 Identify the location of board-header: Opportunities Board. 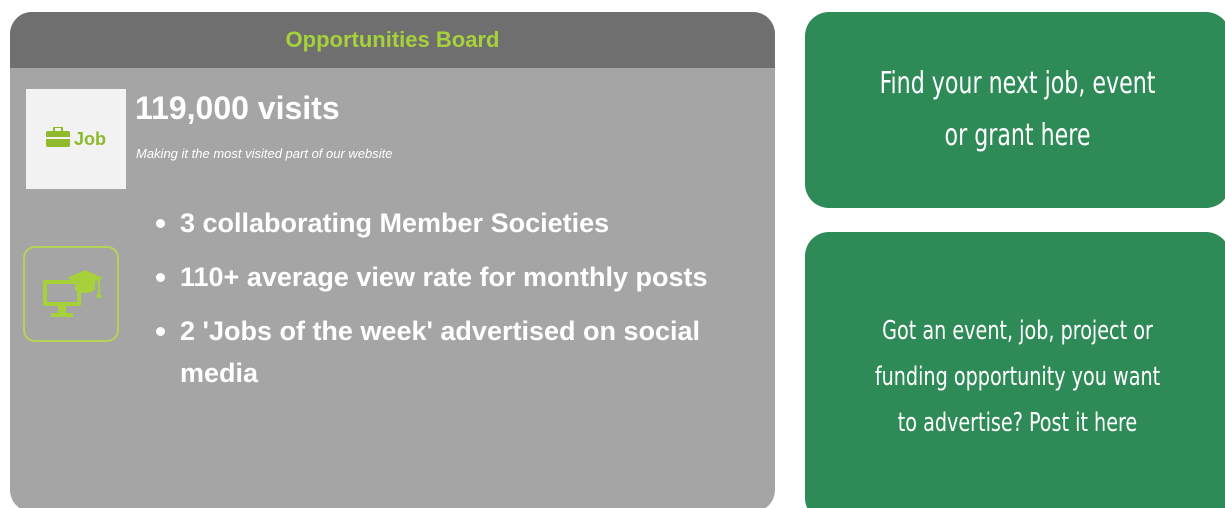
(392, 40).